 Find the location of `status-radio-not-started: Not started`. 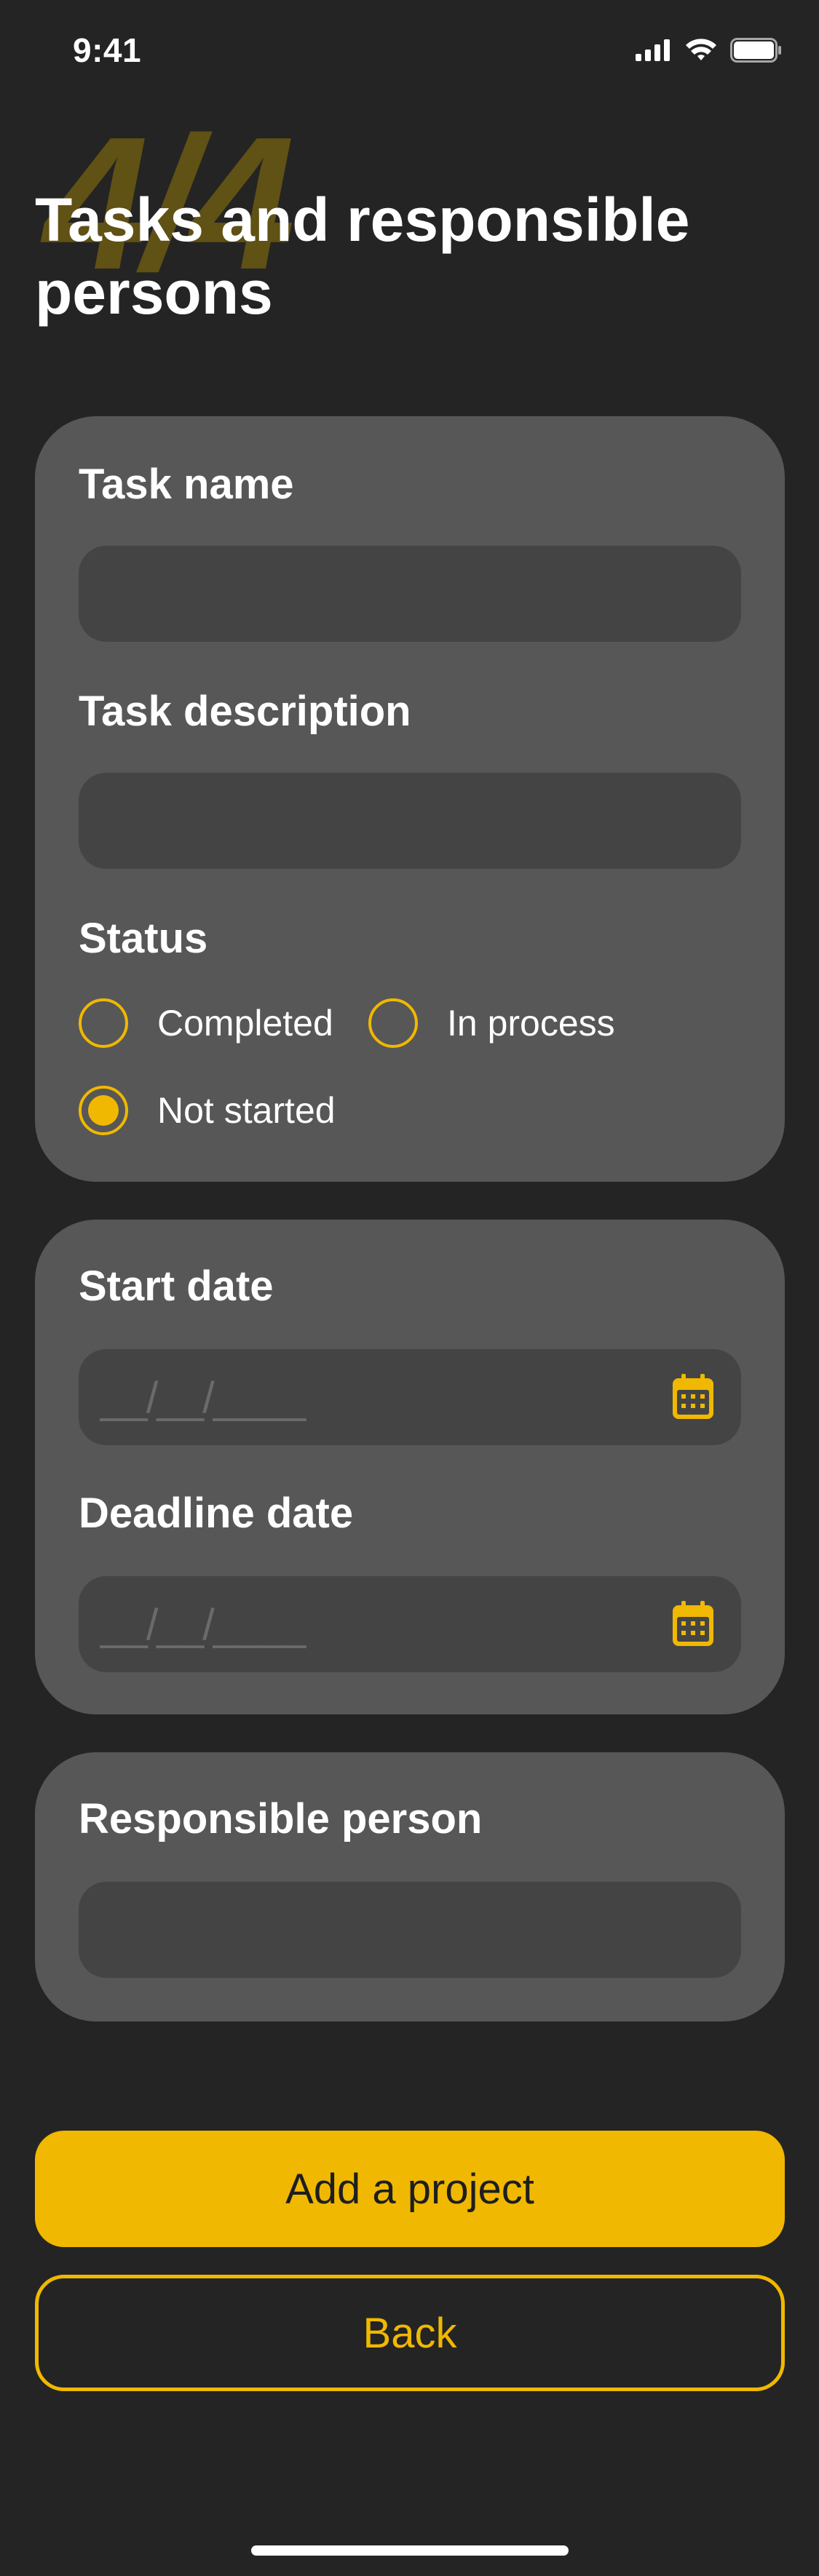

status-radio-not-started: Not started is located at coordinates (207, 1110).